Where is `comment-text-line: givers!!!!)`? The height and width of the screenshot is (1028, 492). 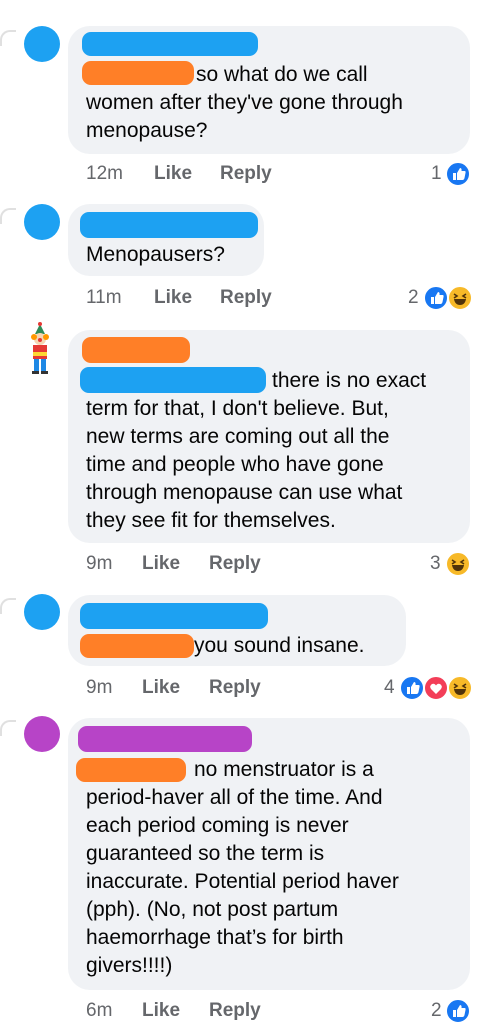 comment-text-line: givers!!!!) is located at coordinates (129, 965).